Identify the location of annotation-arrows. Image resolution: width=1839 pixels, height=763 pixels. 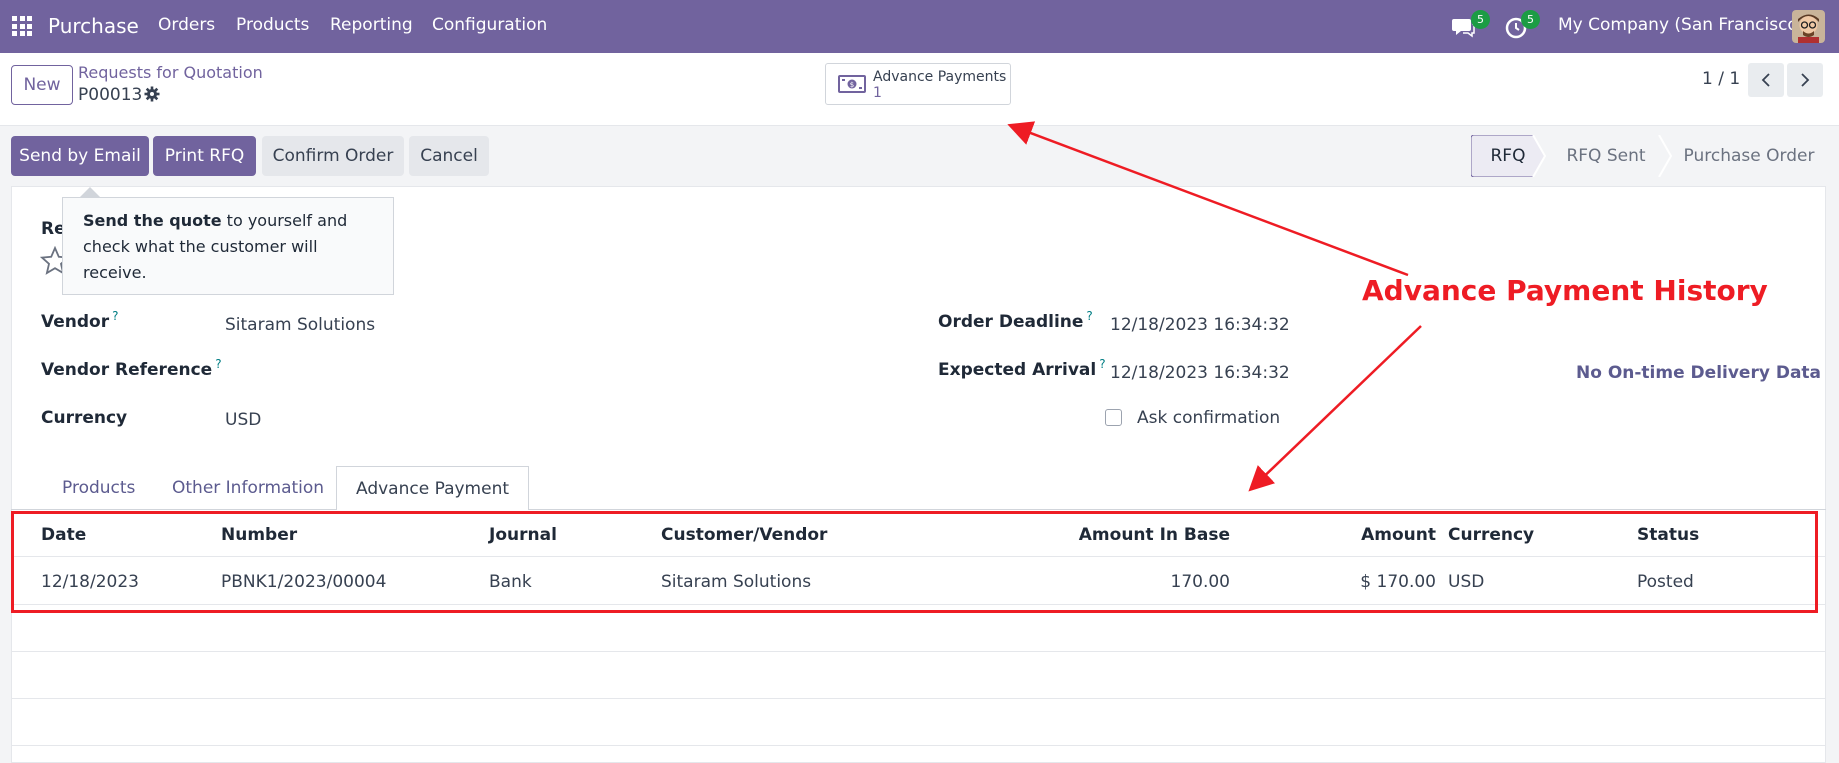
(1214, 306).